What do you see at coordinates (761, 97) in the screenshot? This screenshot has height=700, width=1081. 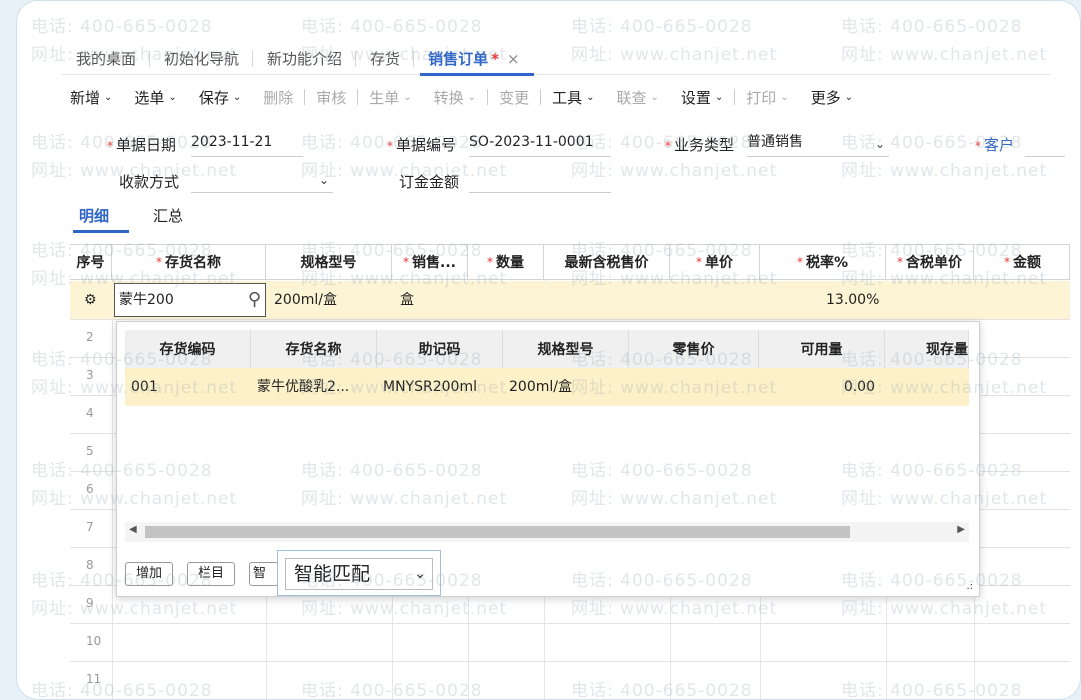 I see `button-label: 打印` at bounding box center [761, 97].